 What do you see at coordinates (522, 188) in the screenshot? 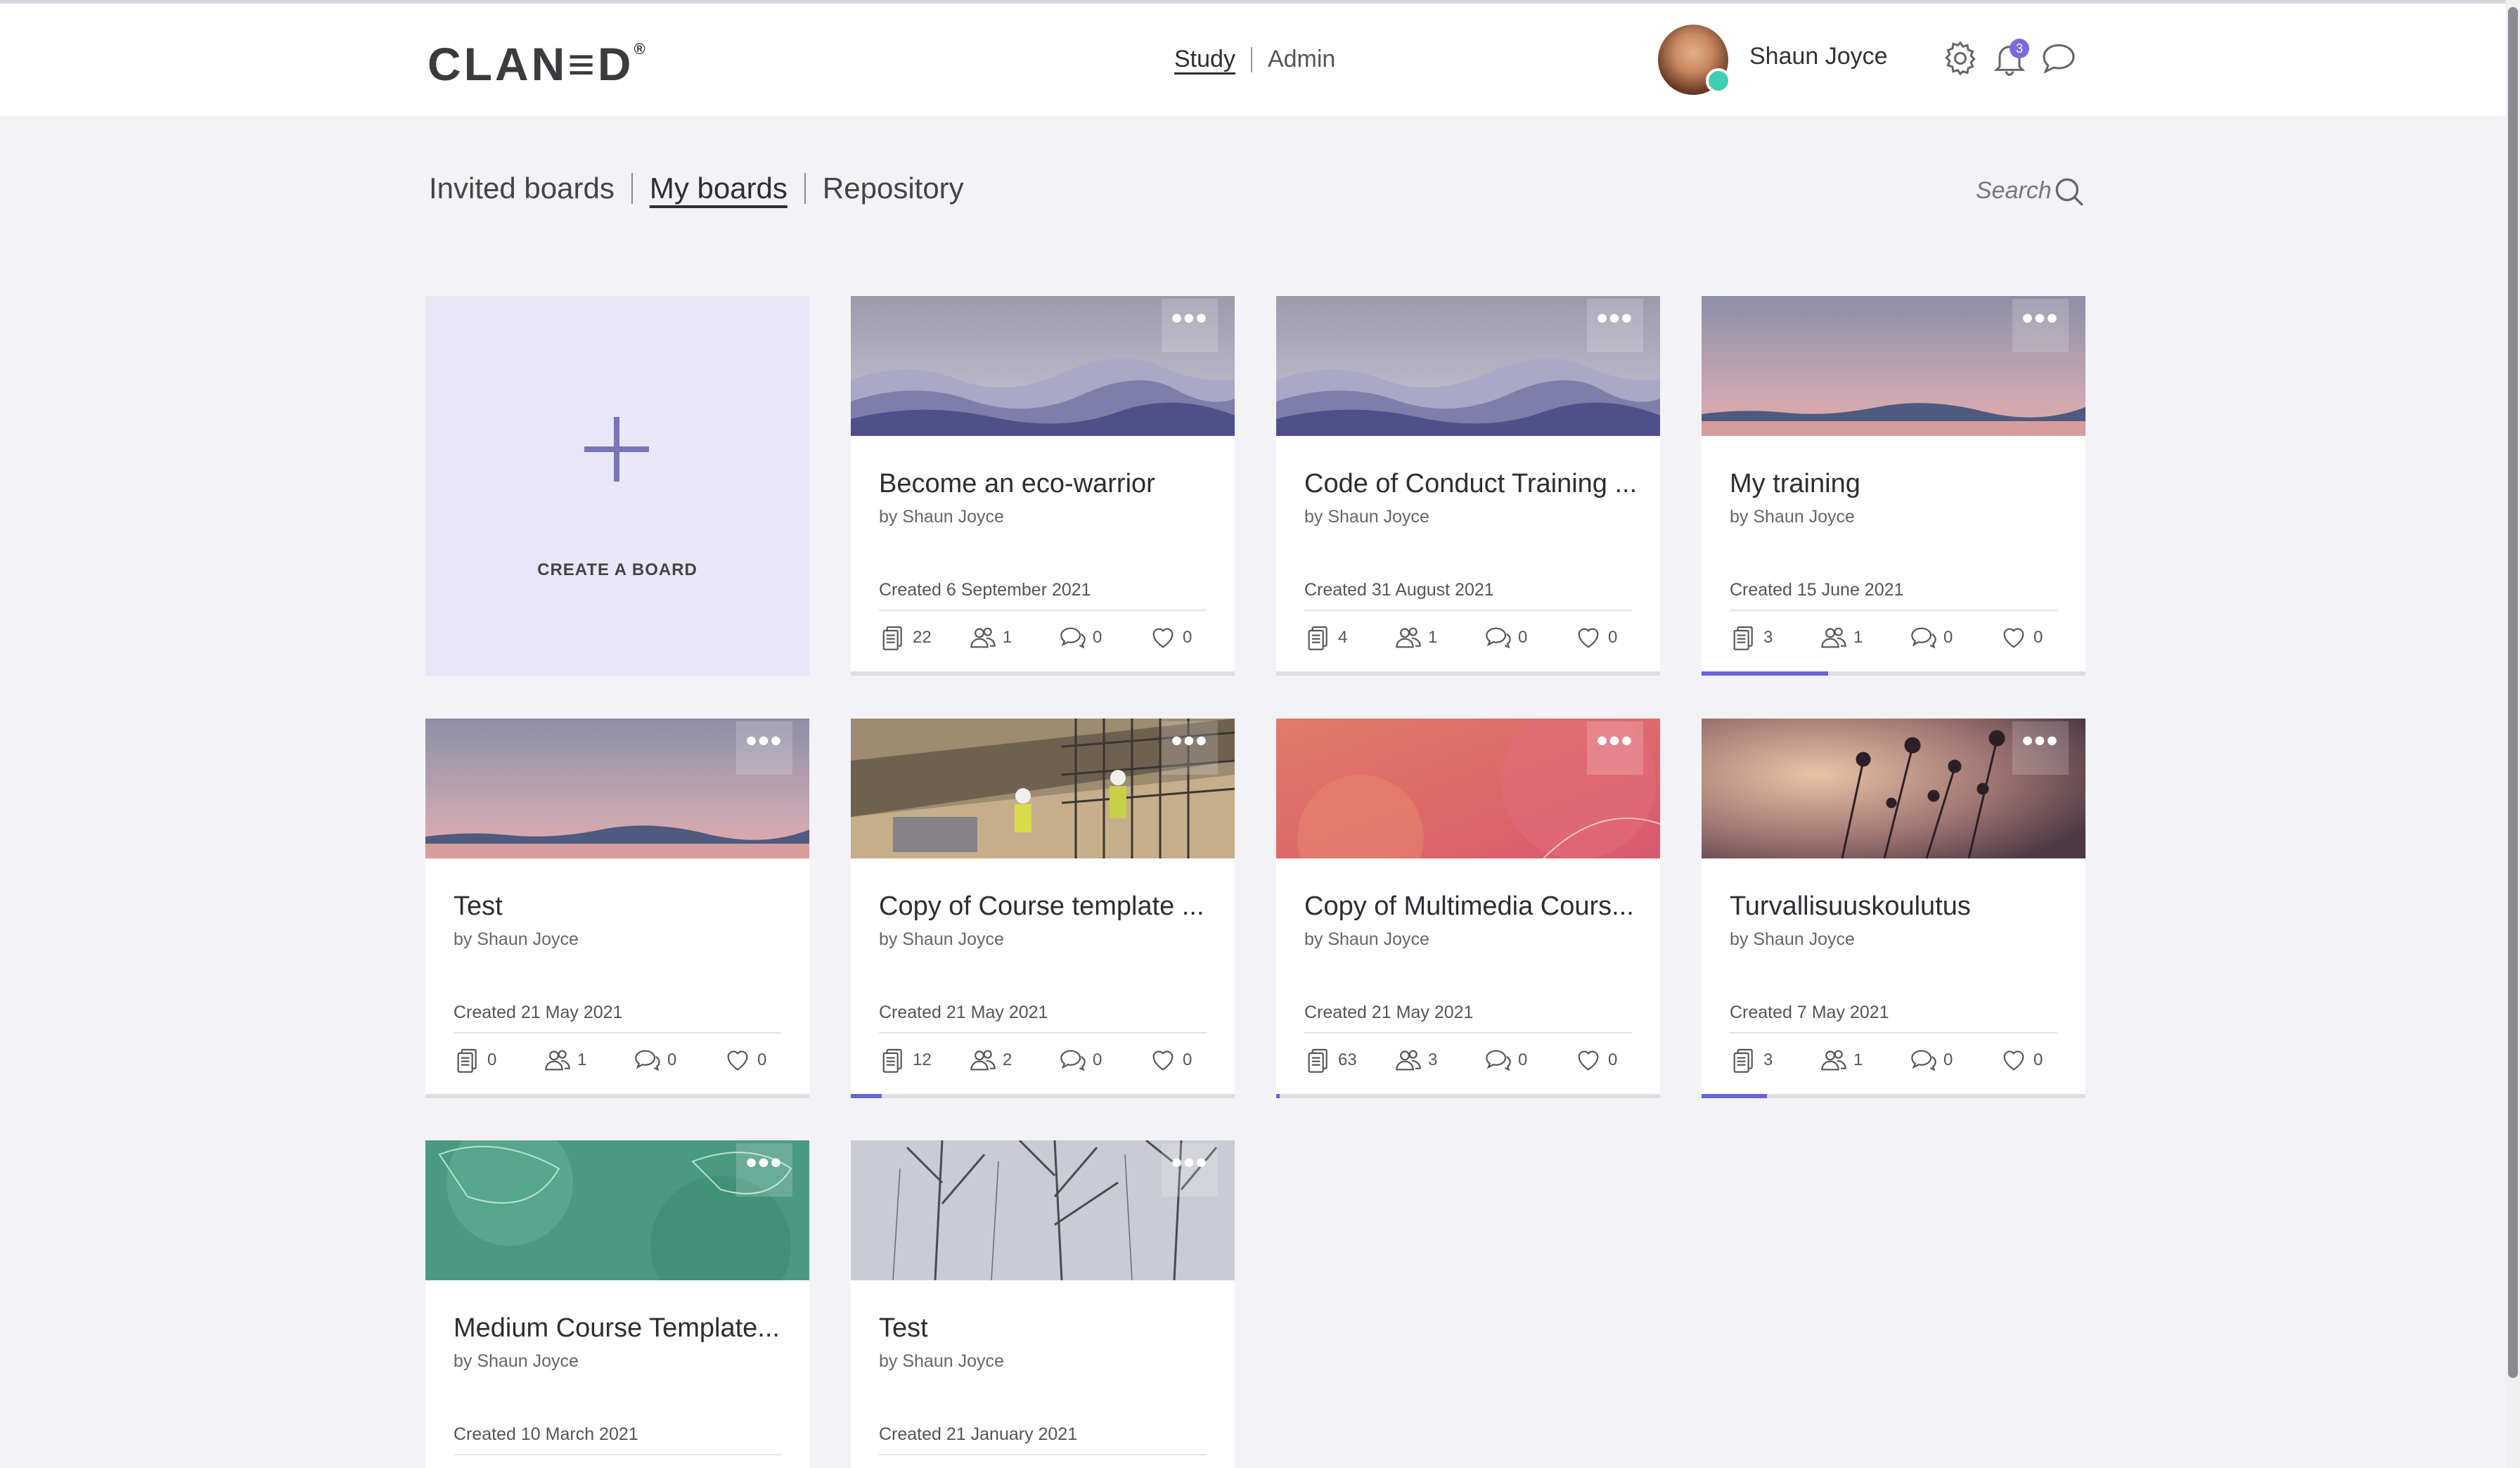
I see `tab-invited-boards: Invited boards` at bounding box center [522, 188].